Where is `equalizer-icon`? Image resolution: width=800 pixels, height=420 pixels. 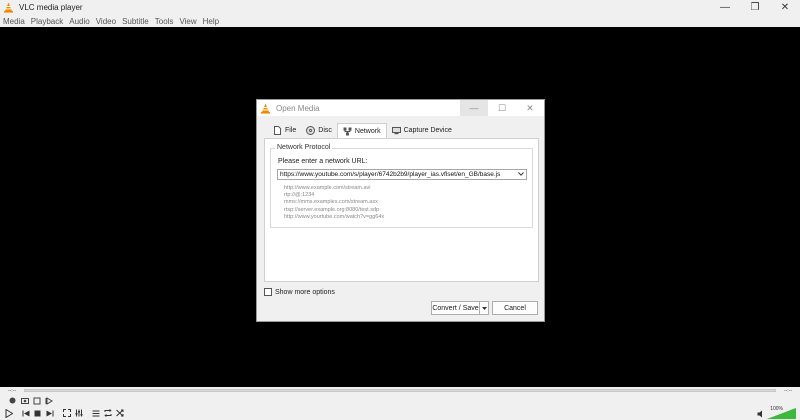 equalizer-icon is located at coordinates (78, 413).